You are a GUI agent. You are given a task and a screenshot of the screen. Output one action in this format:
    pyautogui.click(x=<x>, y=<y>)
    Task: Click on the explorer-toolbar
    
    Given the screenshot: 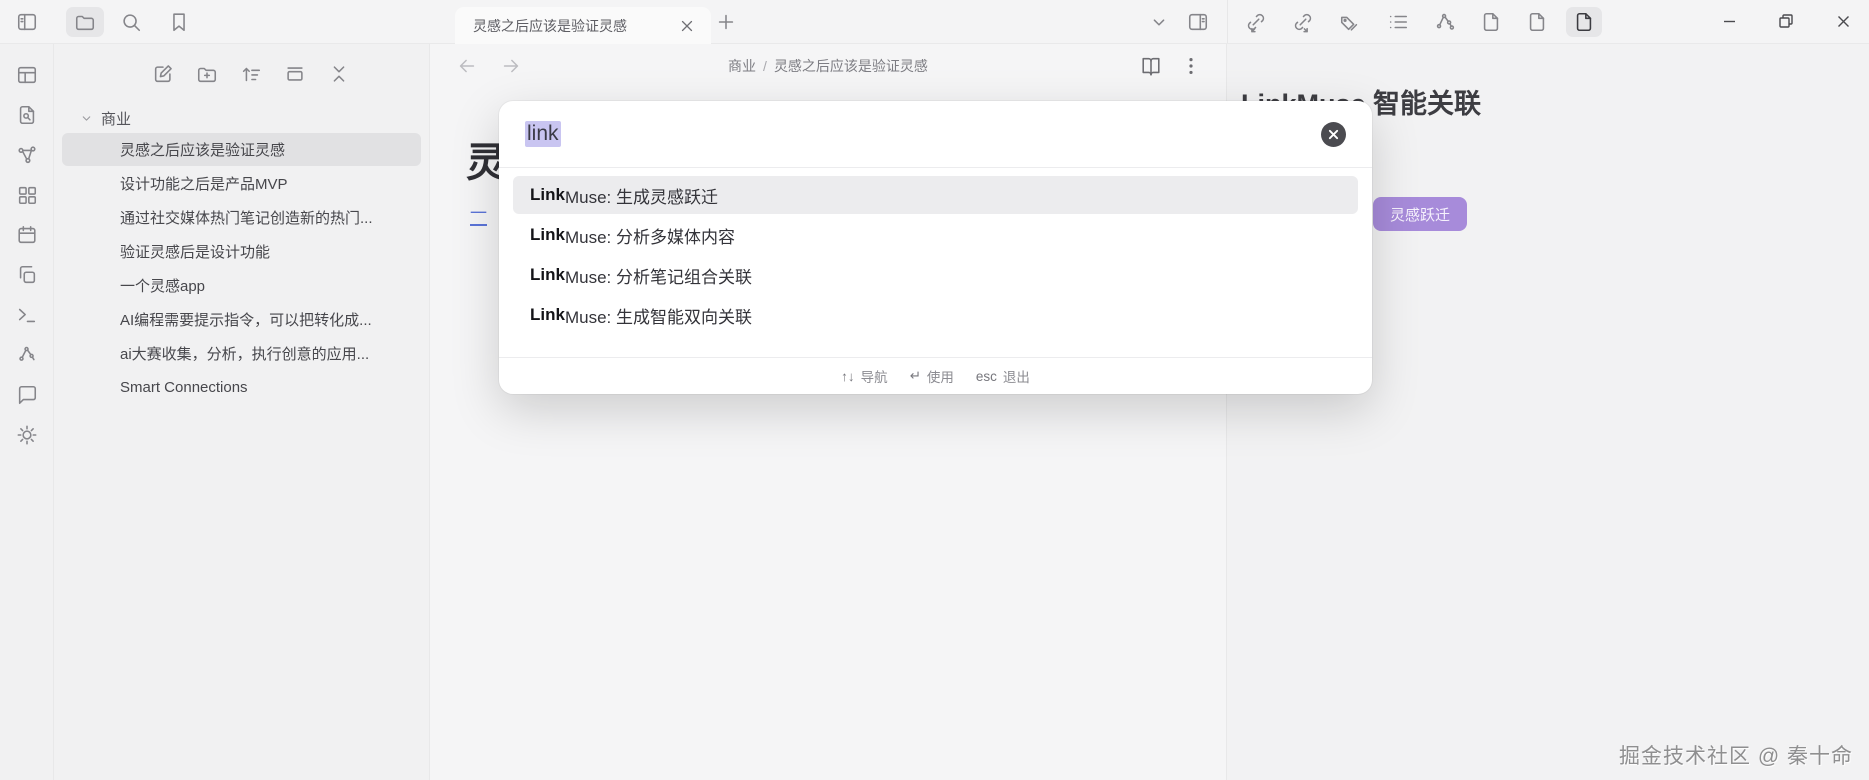 What is the action you would take?
    pyautogui.click(x=241, y=65)
    